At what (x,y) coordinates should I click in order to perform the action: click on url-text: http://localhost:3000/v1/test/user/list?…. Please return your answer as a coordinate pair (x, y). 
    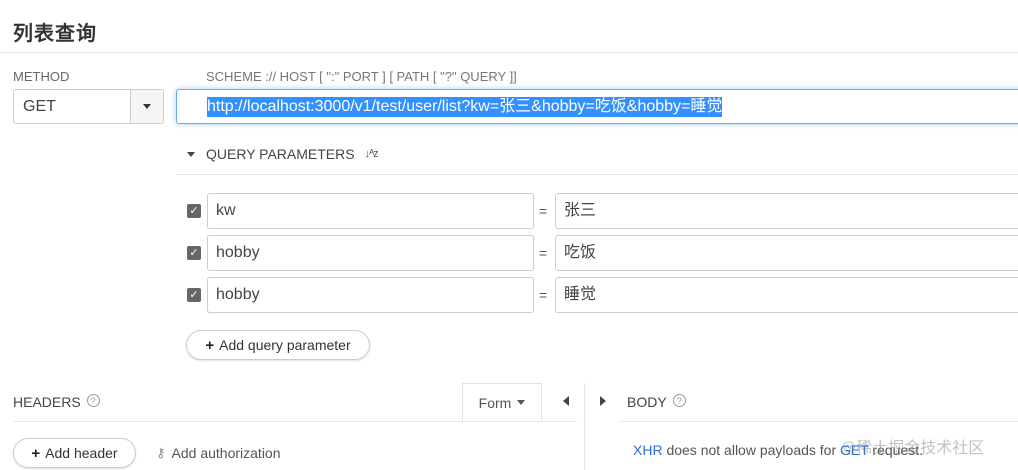
    Looking at the image, I should click on (465, 106).